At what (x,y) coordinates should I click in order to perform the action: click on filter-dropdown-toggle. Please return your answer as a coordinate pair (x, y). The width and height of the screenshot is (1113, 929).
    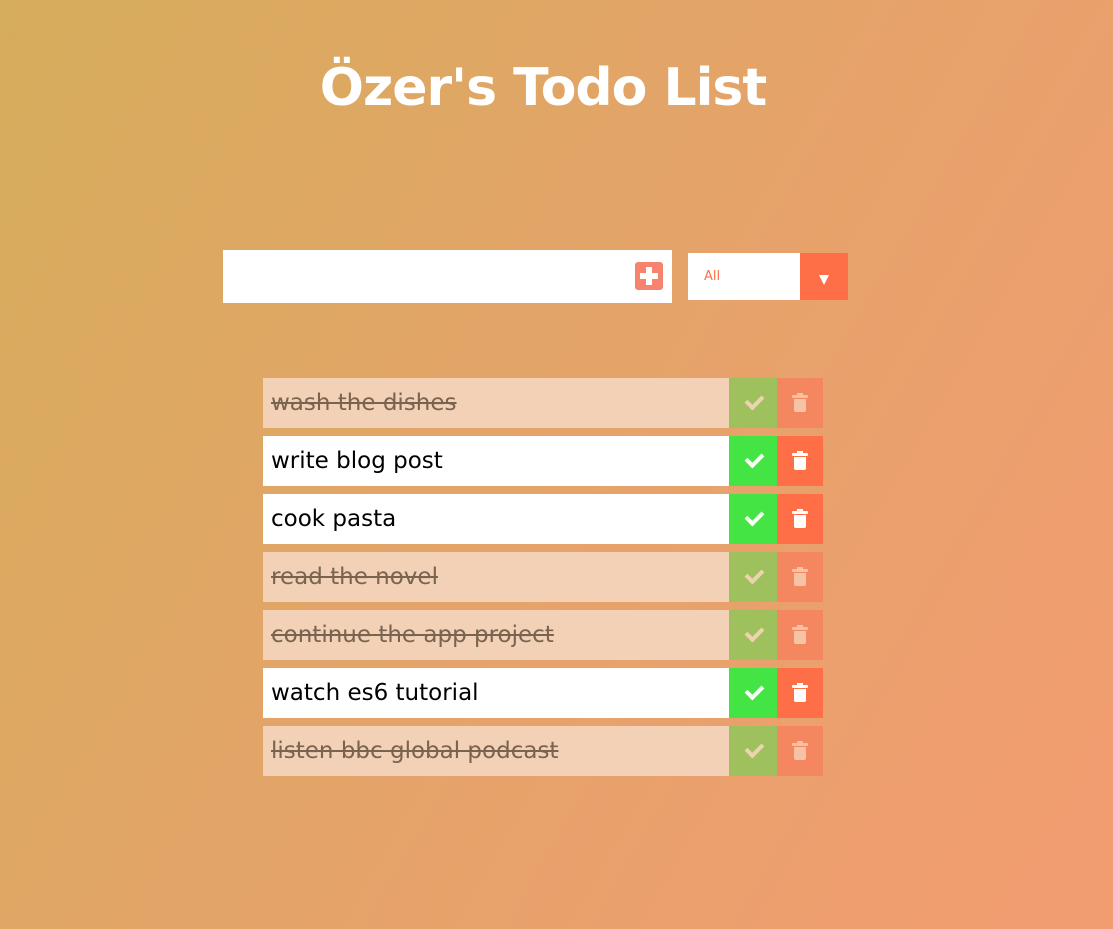
    Looking at the image, I should click on (824, 276).